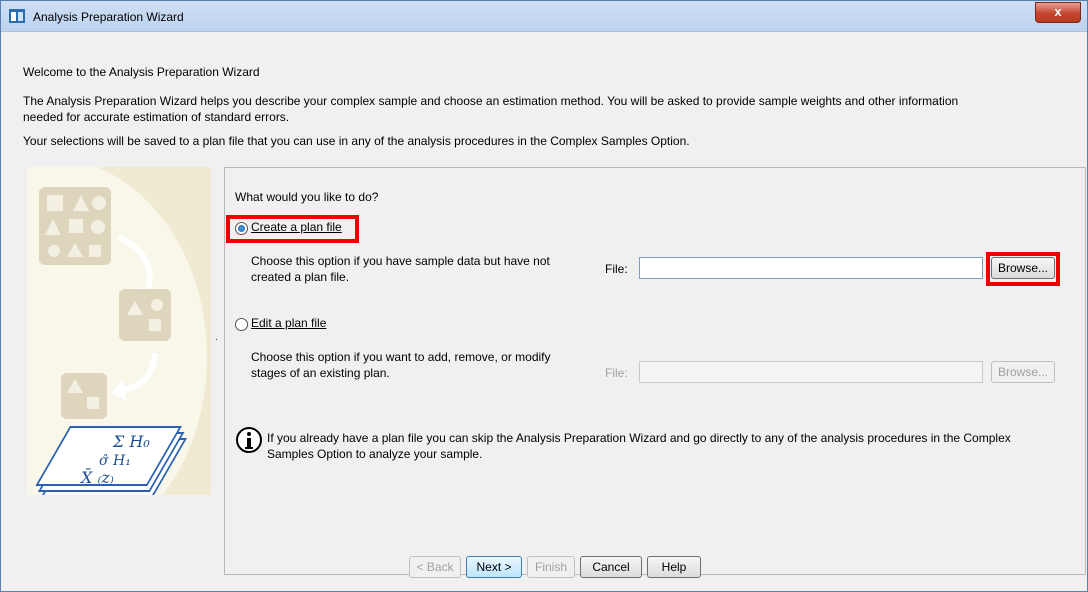 The image size is (1088, 592). Describe the element at coordinates (551, 567) in the screenshot. I see `finish-button: Finish` at that location.